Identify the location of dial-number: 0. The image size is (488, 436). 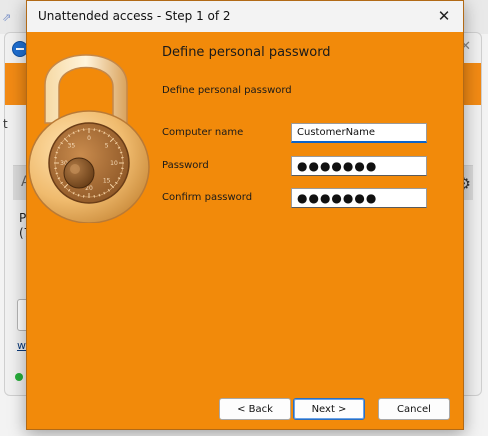
(89, 138).